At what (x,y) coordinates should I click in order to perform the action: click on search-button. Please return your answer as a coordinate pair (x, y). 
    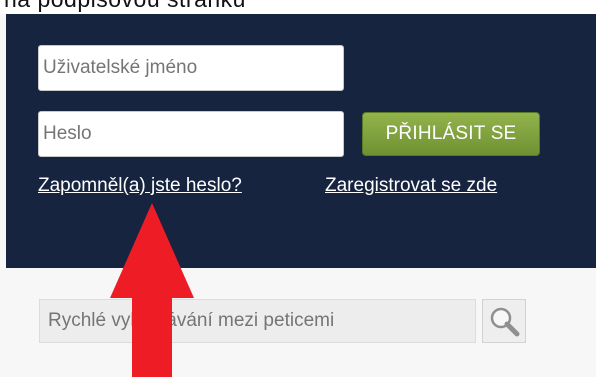
    Looking at the image, I should click on (504, 321).